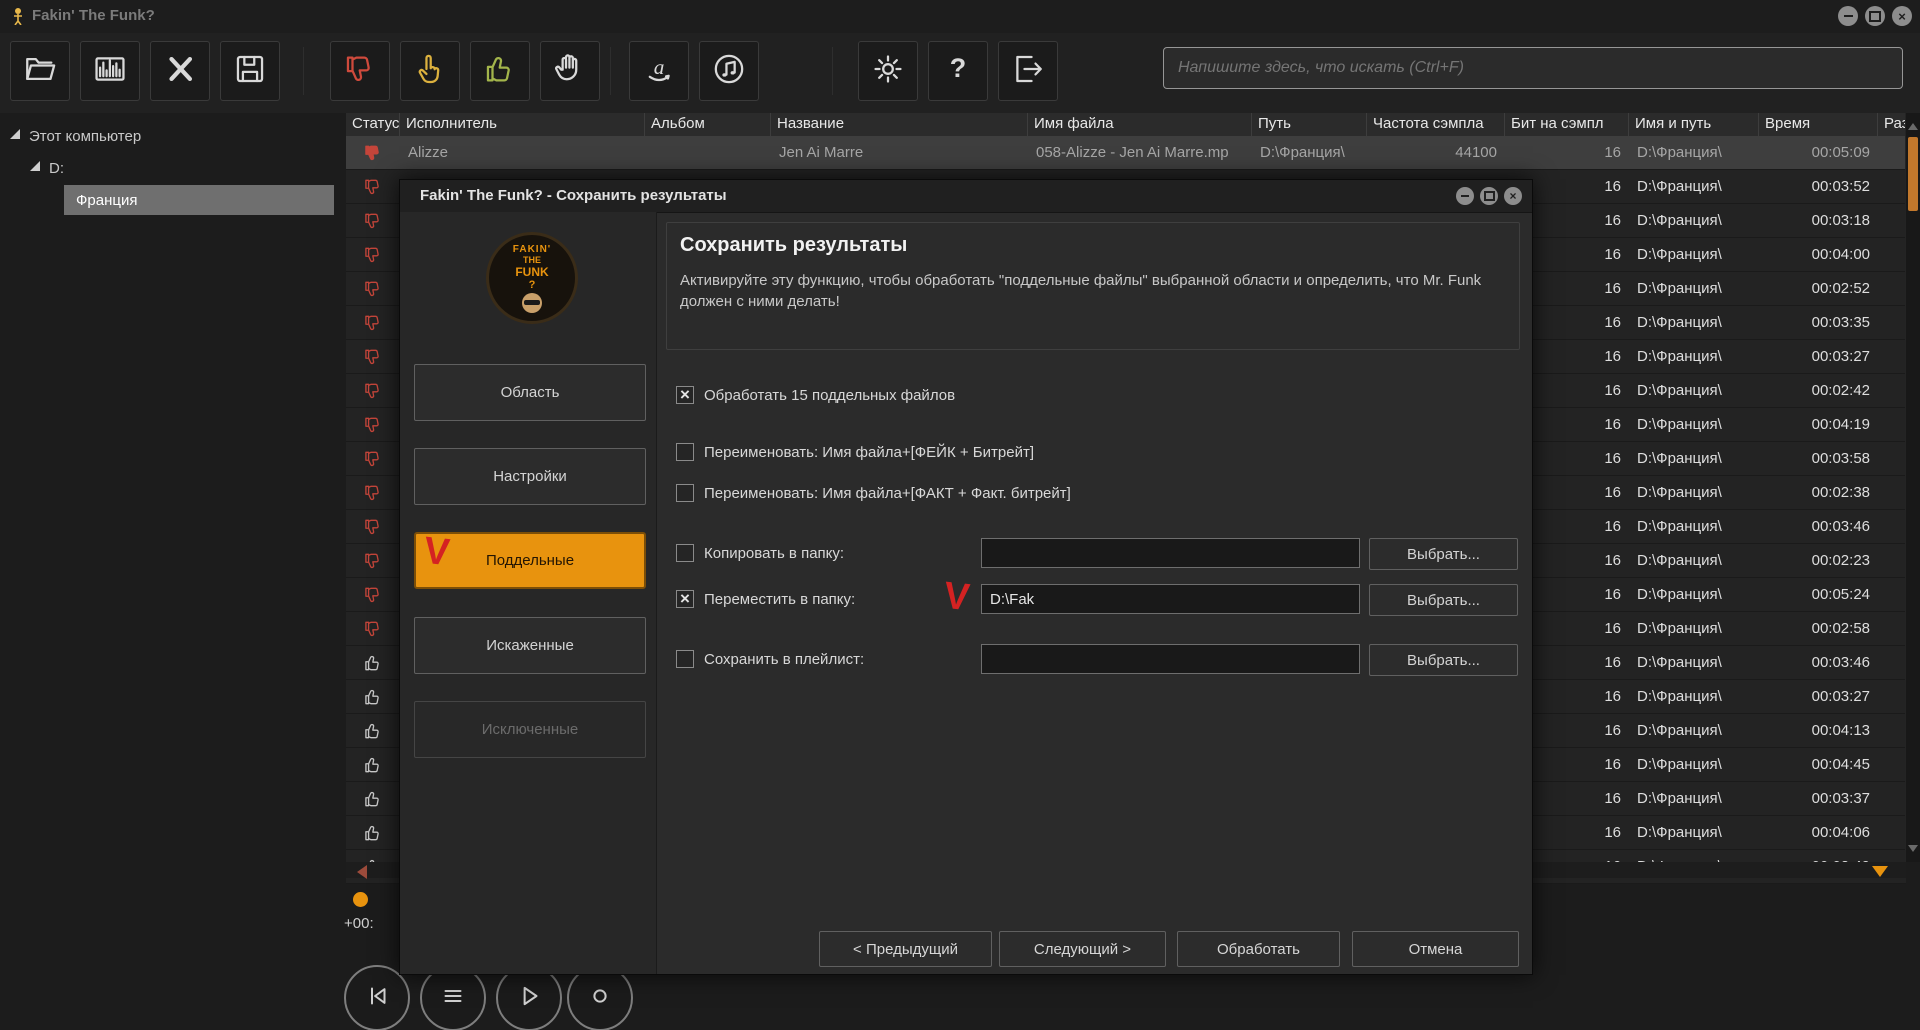 The image size is (1920, 1030). Describe the element at coordinates (530, 476) in the screenshot. I see `nav-settings-button: Настройки` at that location.